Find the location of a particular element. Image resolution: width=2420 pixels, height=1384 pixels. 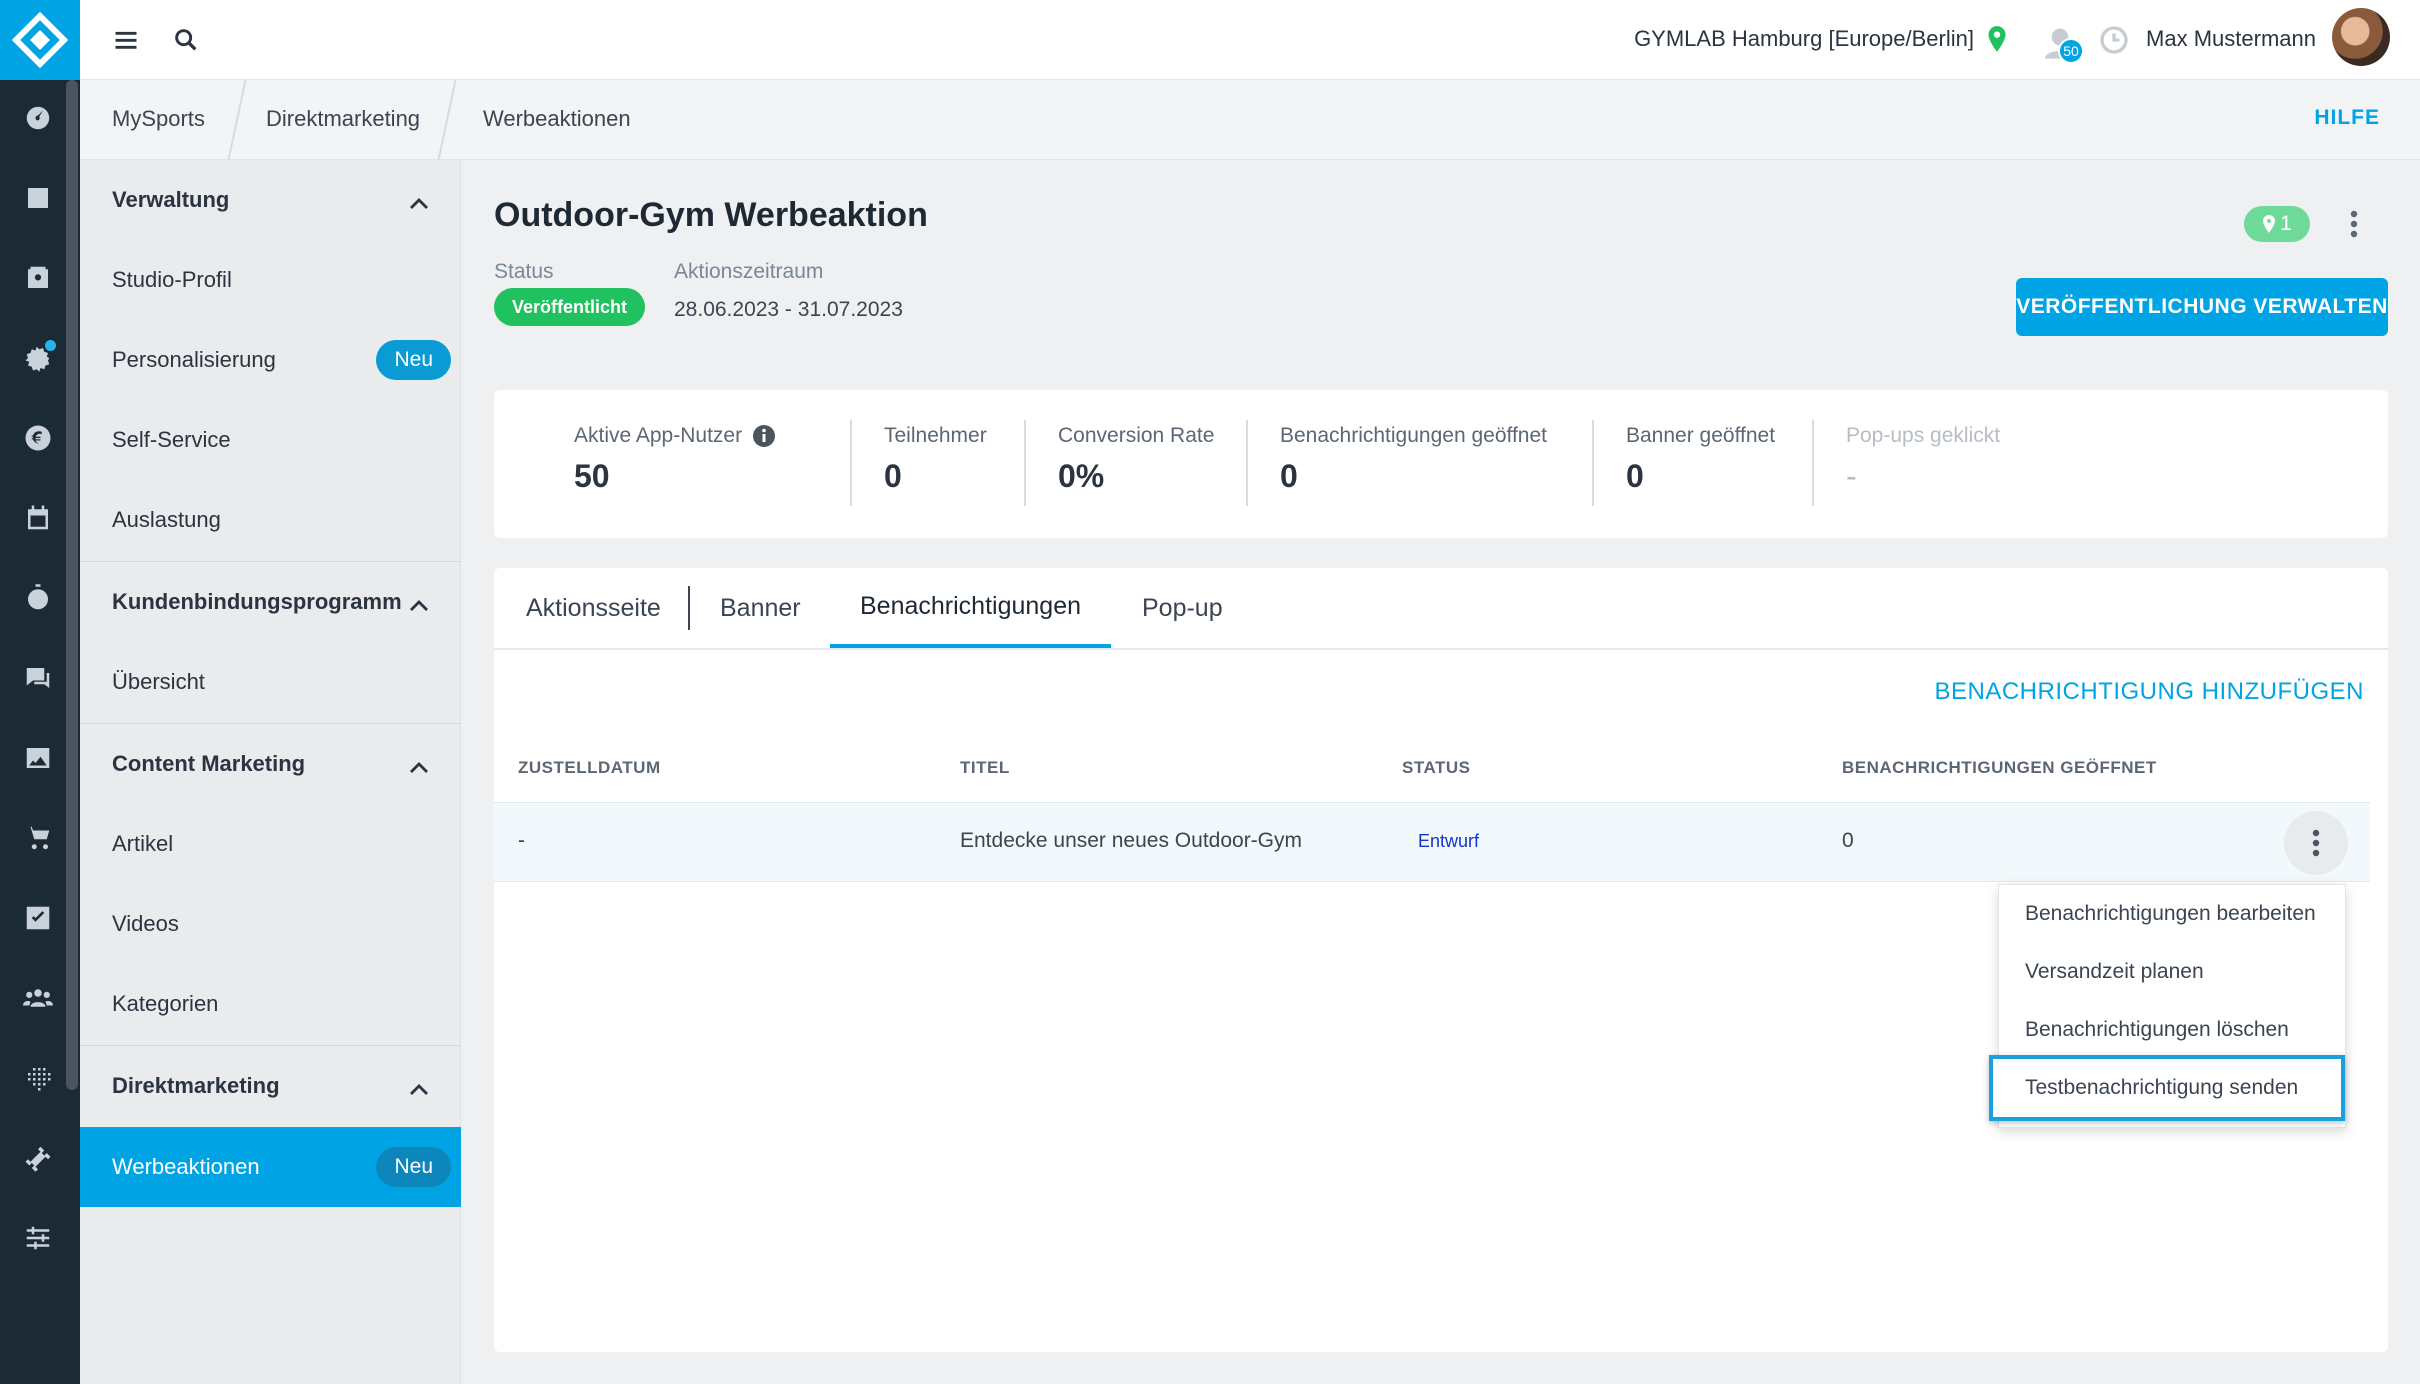

location-count-badge: 1 is located at coordinates (2277, 224).